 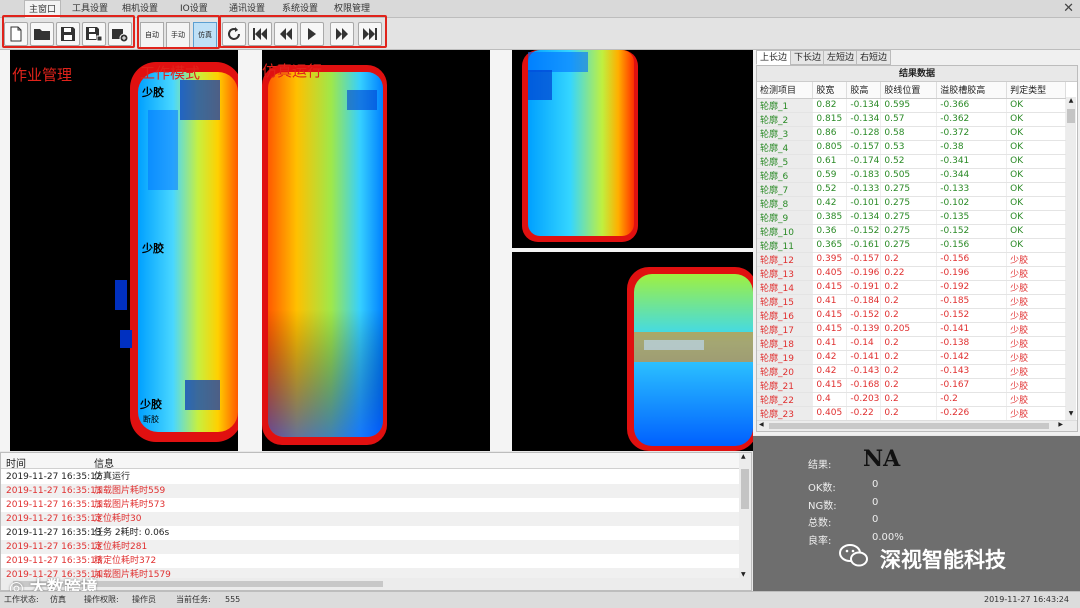 What do you see at coordinates (864, 90) in the screenshot?
I see `table-header-cell: 胶高` at bounding box center [864, 90].